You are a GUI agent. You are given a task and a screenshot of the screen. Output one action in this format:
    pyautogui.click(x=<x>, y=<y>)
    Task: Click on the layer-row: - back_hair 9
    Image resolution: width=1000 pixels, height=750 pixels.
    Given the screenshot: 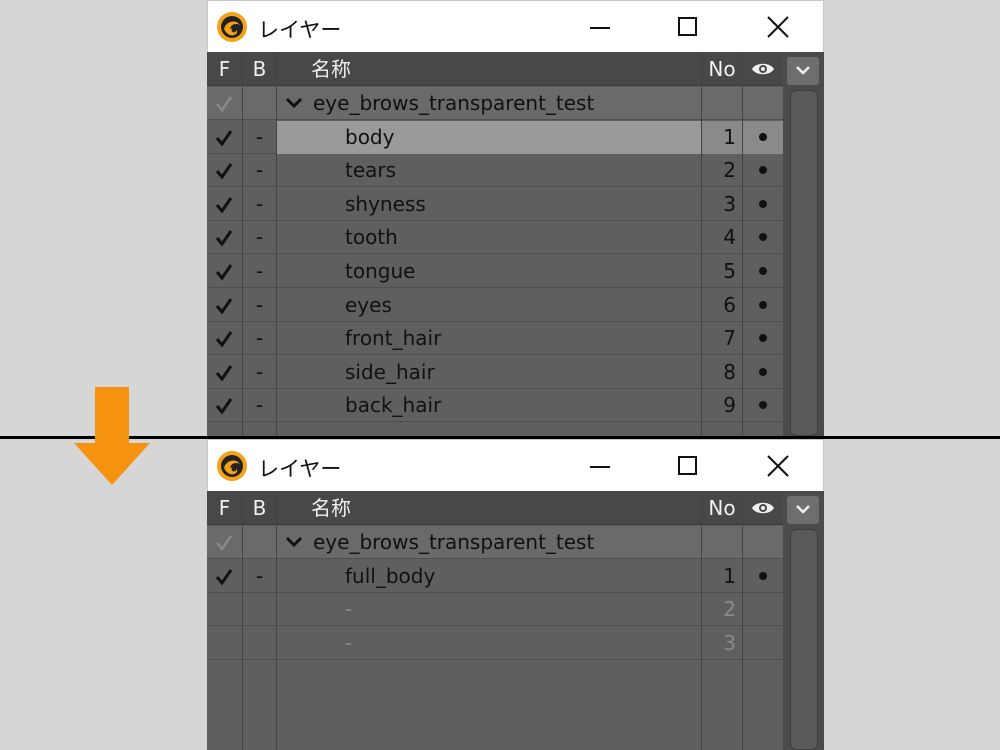 What is the action you would take?
    pyautogui.click(x=495, y=405)
    